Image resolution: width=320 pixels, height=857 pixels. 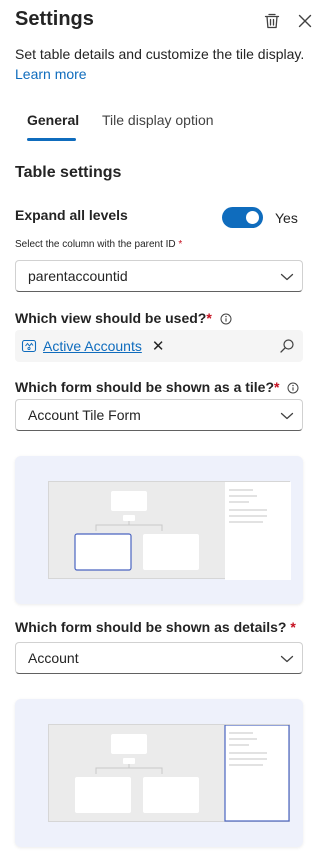 I want to click on details-preview-canvas, so click(x=169, y=773).